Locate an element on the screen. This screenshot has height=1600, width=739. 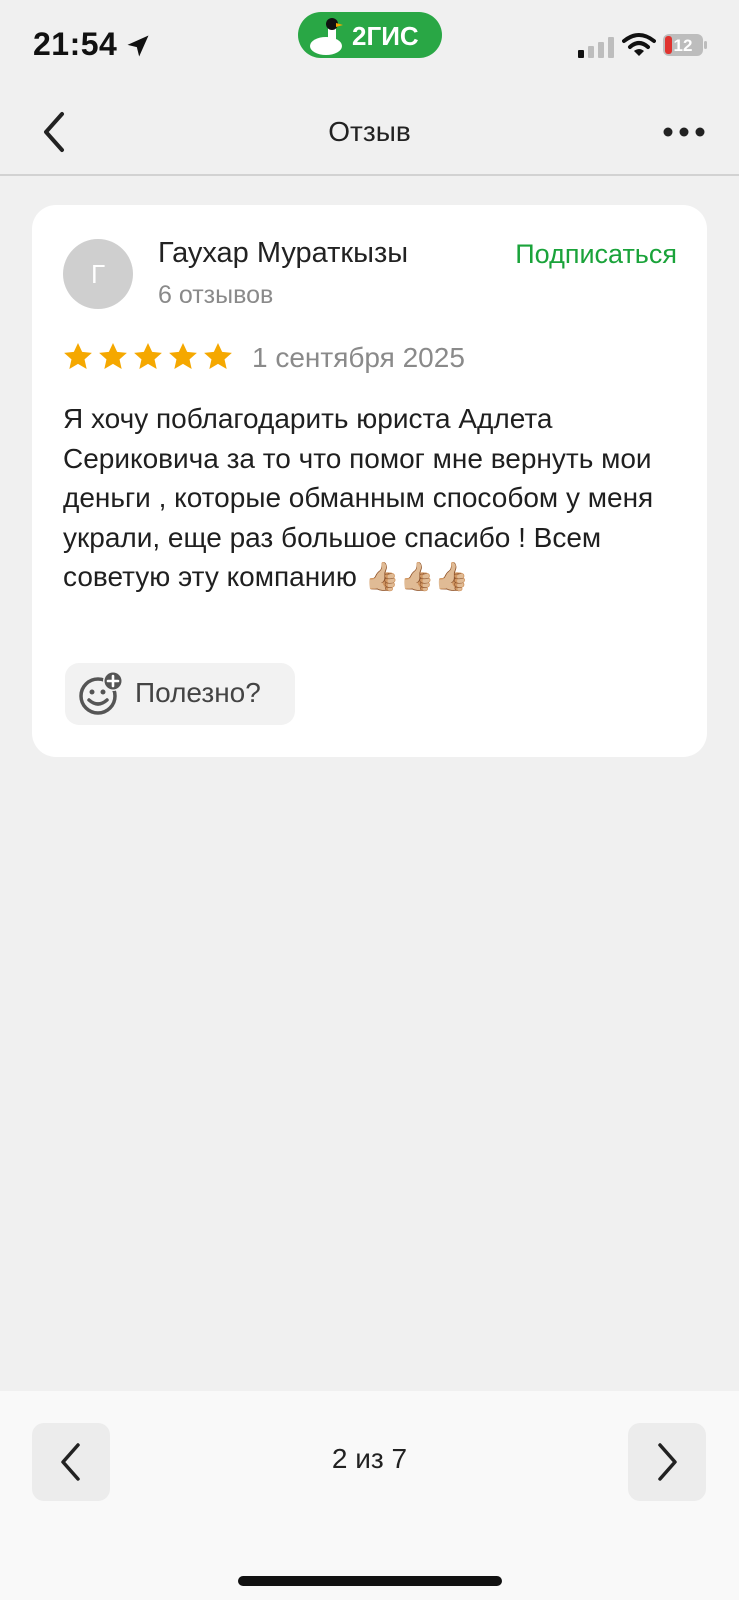
battery-icon: 12 is located at coordinates (685, 45).